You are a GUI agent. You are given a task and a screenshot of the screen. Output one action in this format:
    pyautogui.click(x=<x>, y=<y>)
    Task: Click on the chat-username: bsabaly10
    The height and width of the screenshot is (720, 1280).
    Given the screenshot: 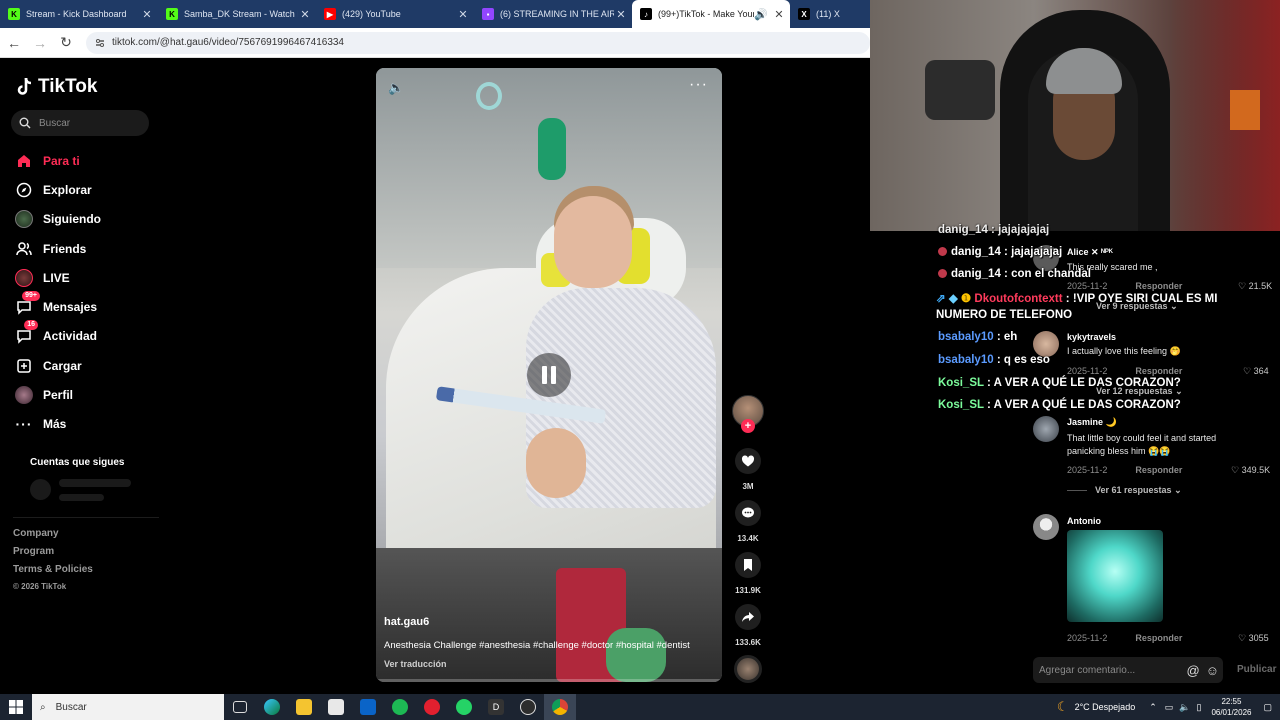 What is the action you would take?
    pyautogui.click(x=966, y=360)
    